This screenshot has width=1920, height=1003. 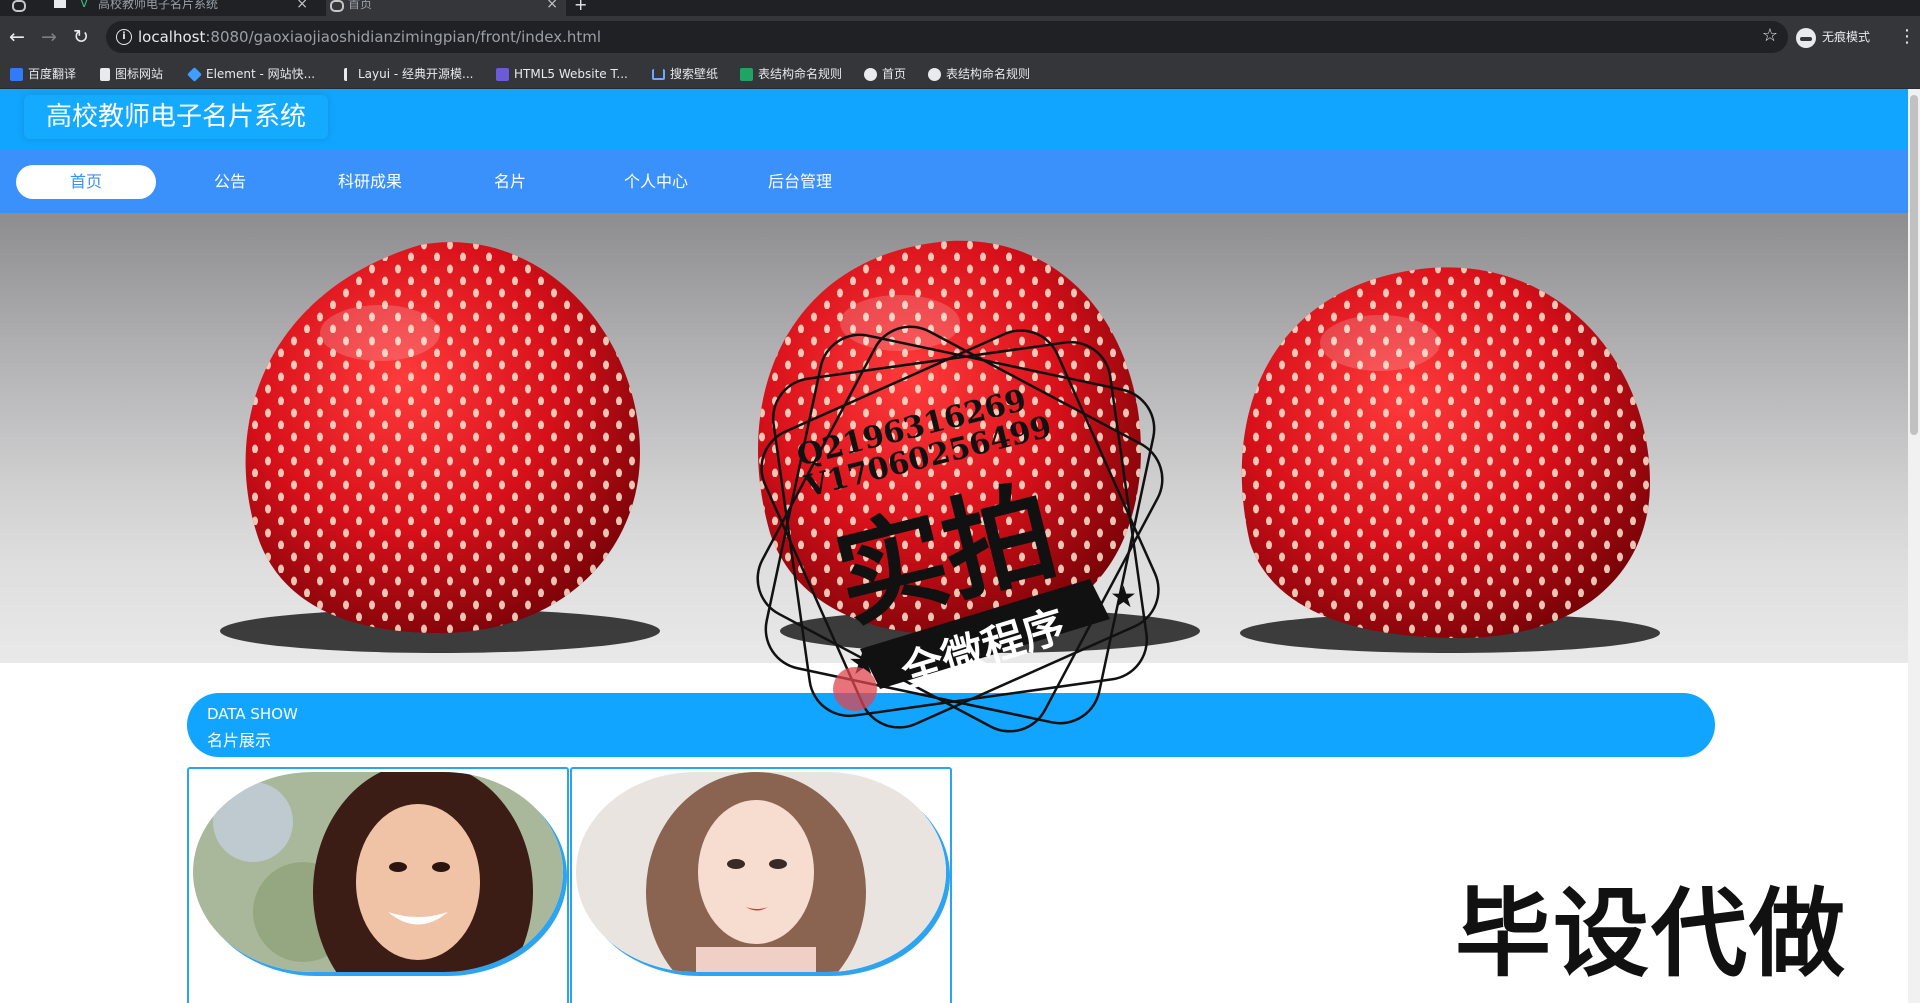 What do you see at coordinates (954, 119) in the screenshot?
I see `site-header: 高校教师电子名片系统` at bounding box center [954, 119].